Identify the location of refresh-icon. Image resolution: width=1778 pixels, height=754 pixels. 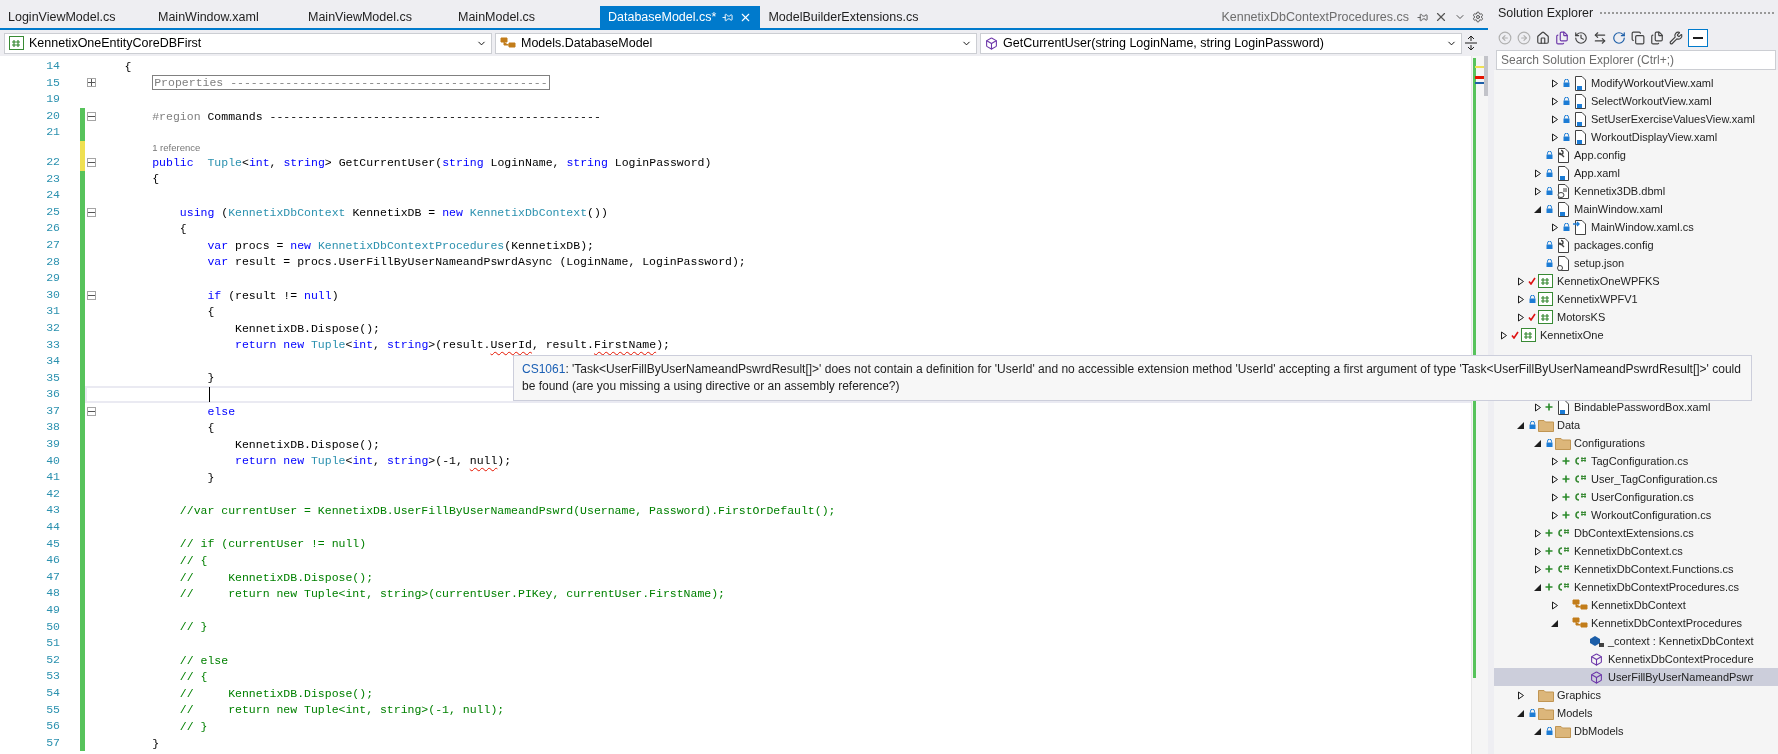
(1619, 38).